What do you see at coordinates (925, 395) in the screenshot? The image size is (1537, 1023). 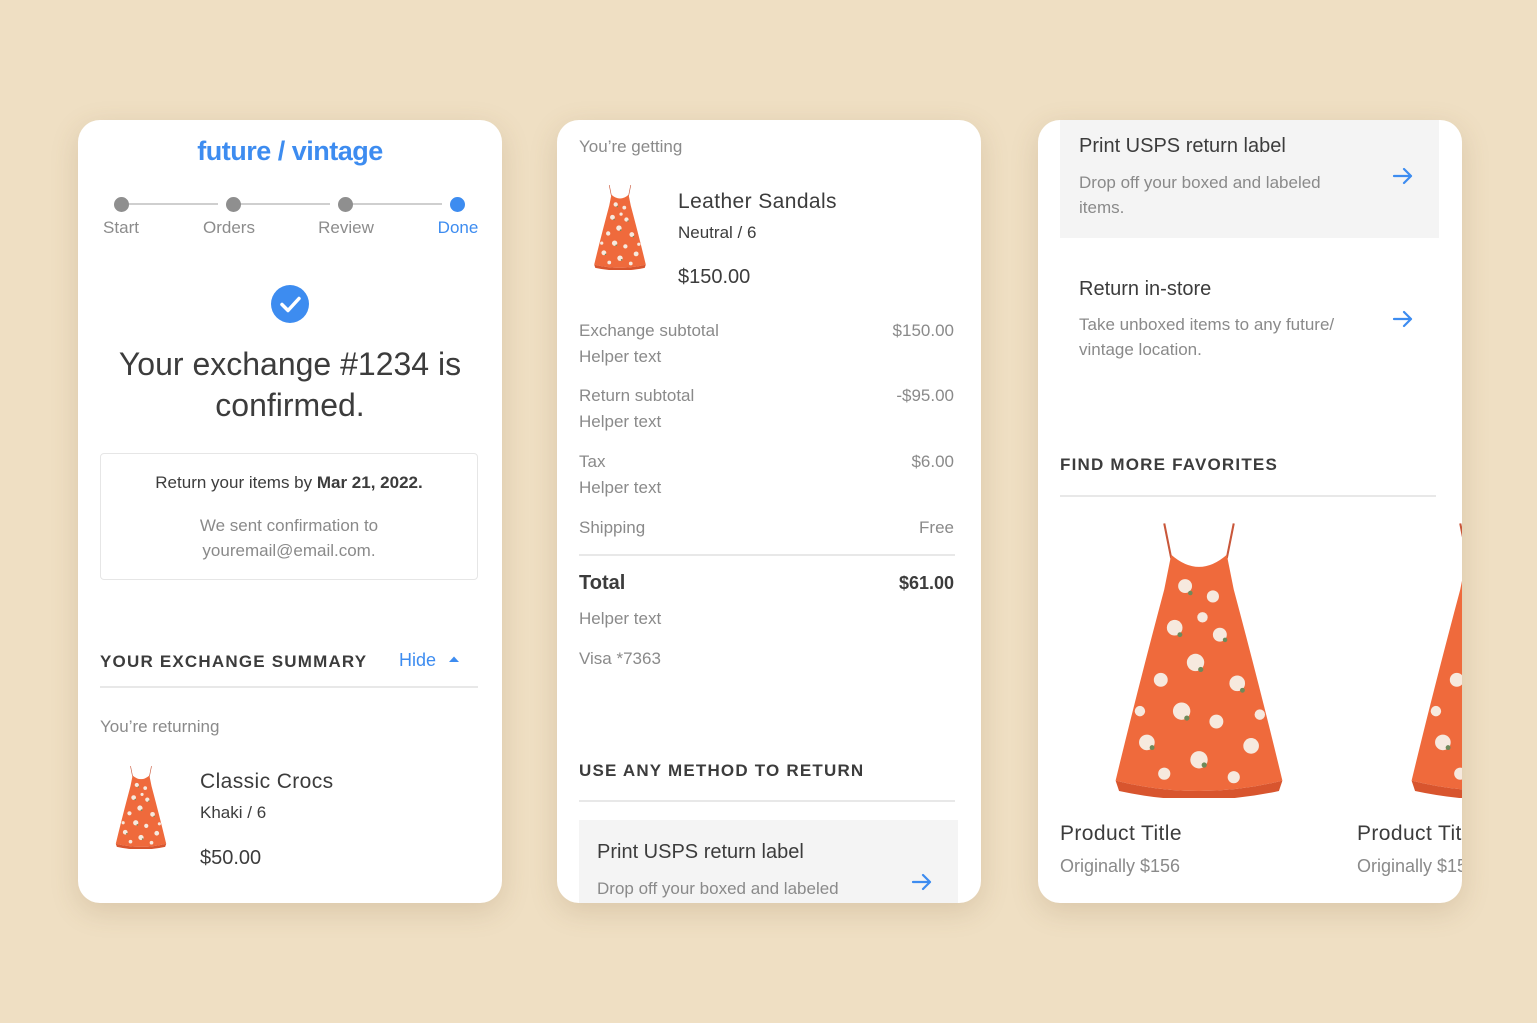 I see `return-subtotal-value: -$95.00` at bounding box center [925, 395].